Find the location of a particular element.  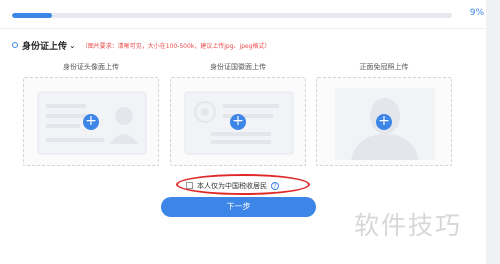

resident-checkbox is located at coordinates (189, 185).